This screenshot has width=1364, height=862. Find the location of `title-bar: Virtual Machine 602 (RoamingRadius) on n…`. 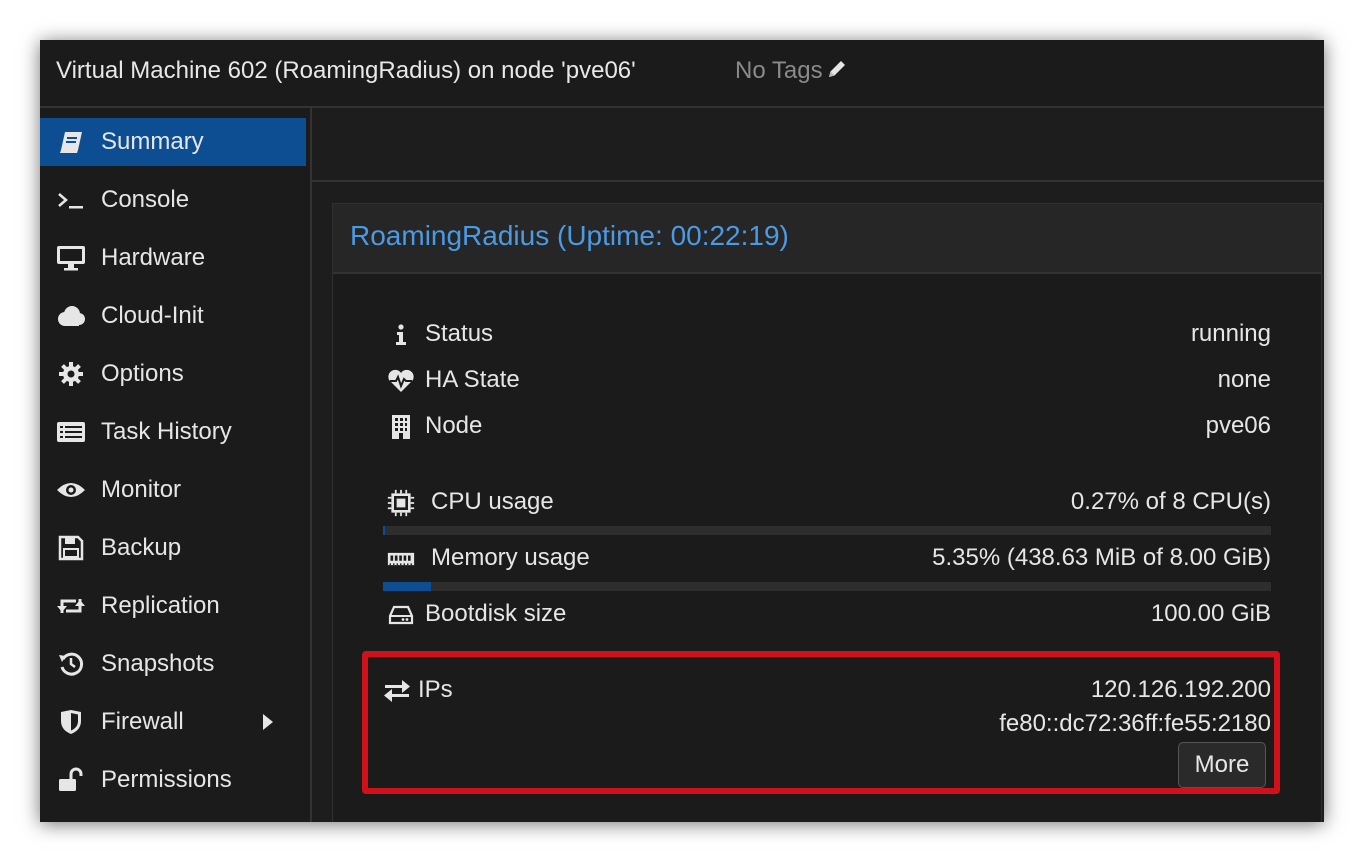

title-bar: Virtual Machine 602 (RoamingRadius) on n… is located at coordinates (682, 74).